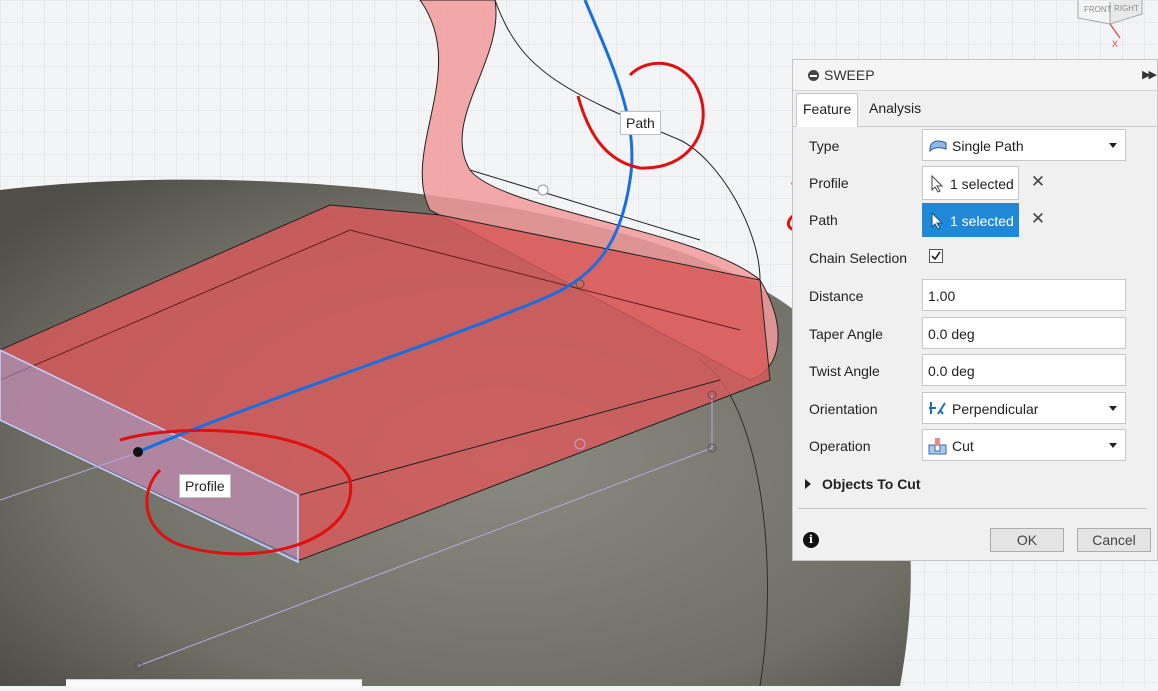 This screenshot has width=1158, height=691. Describe the element at coordinates (942, 296) in the screenshot. I see `distance-value: 1.00` at that location.